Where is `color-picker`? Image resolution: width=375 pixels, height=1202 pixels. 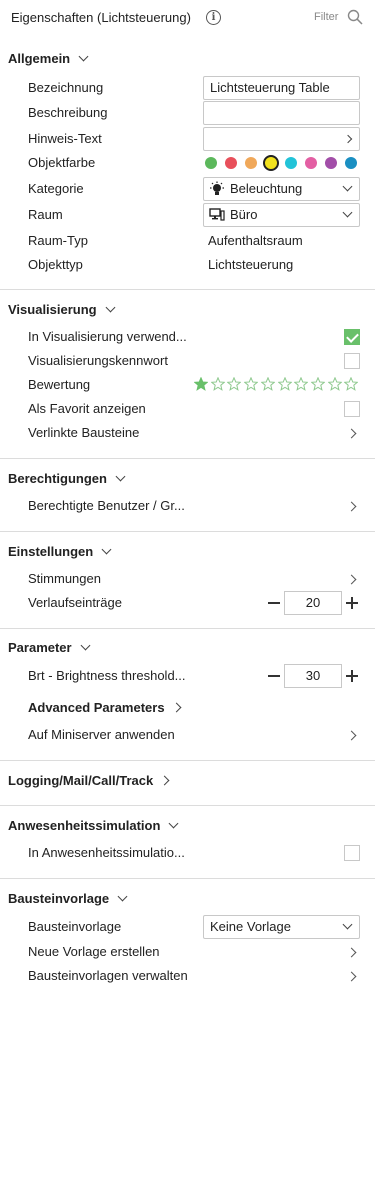 color-picker is located at coordinates (285, 163).